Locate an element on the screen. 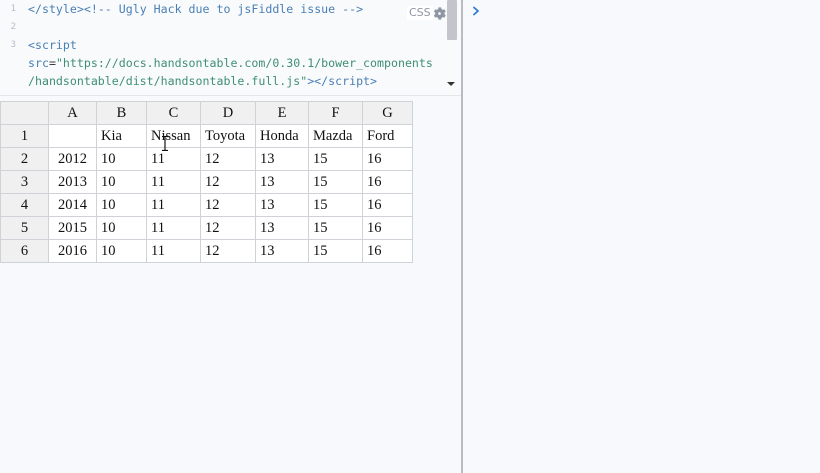 This screenshot has width=820, height=473. column-header: C is located at coordinates (173, 113).